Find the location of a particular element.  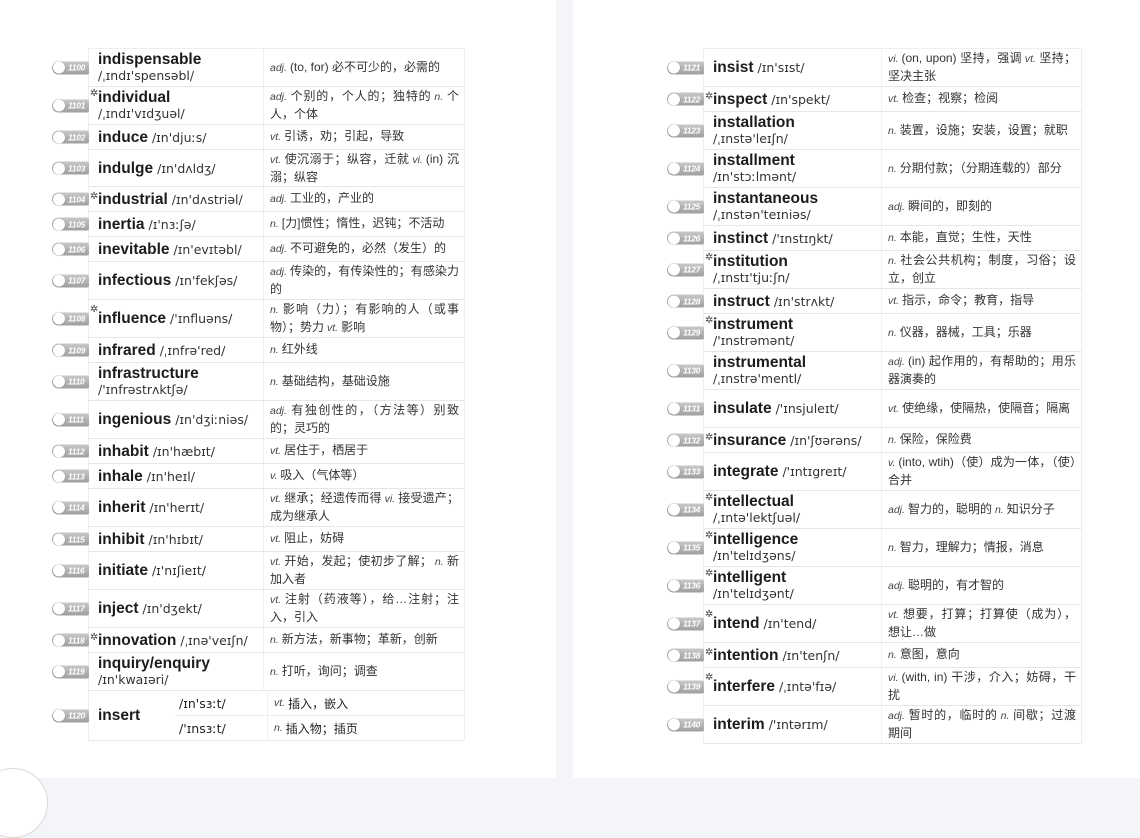

entry-number: 1115 is located at coordinates (76, 539).